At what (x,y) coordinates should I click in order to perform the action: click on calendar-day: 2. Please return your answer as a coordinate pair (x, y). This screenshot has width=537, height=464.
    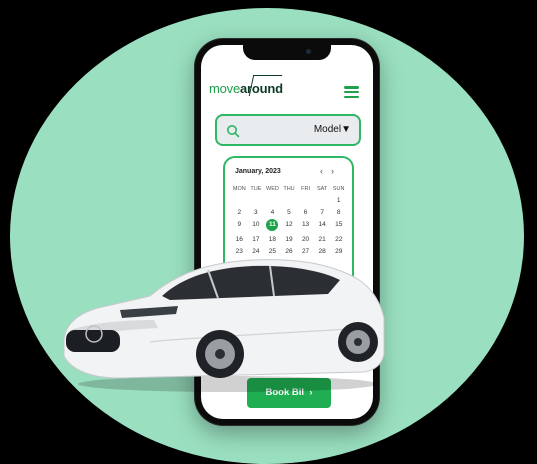
    Looking at the image, I should click on (239, 212).